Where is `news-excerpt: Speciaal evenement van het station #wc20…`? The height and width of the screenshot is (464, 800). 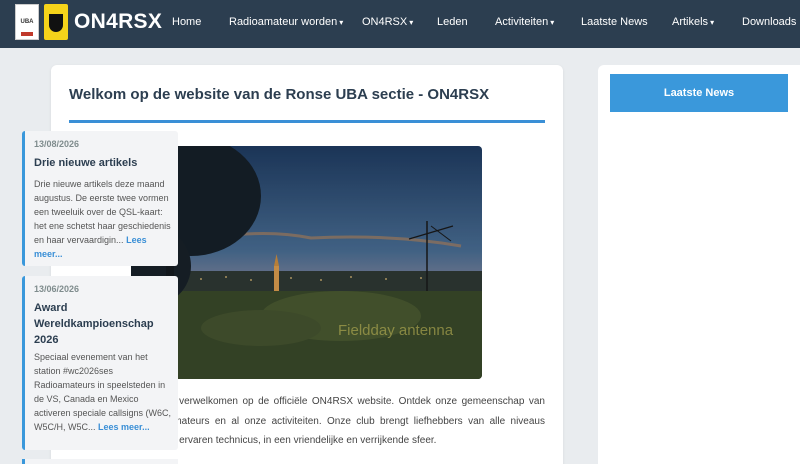
news-excerpt: Speciaal evenement van het station #wc20… is located at coordinates (103, 392).